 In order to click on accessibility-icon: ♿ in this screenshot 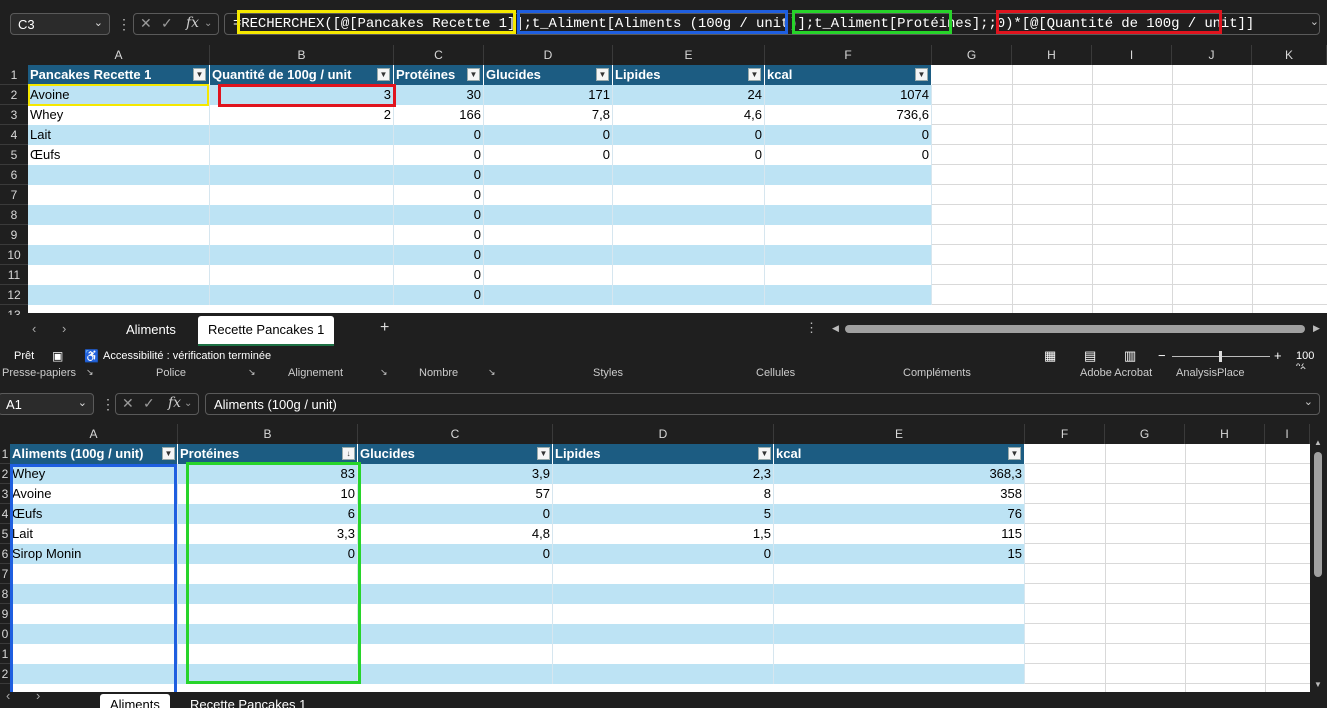, I will do `click(91, 356)`.